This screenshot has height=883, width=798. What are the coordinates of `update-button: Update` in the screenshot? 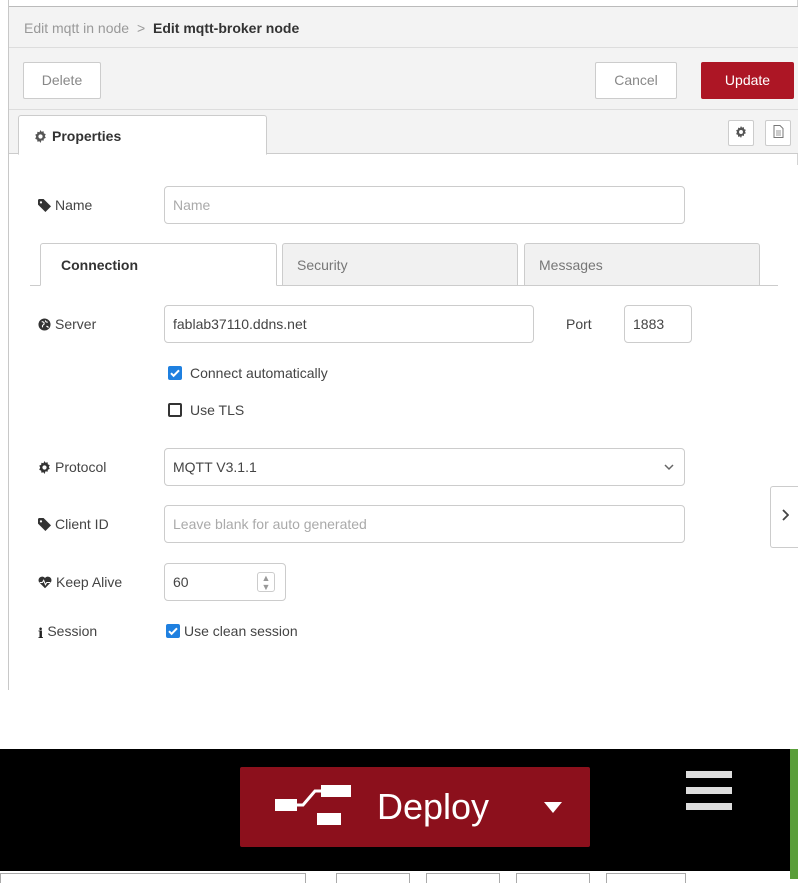 It's located at (747, 80).